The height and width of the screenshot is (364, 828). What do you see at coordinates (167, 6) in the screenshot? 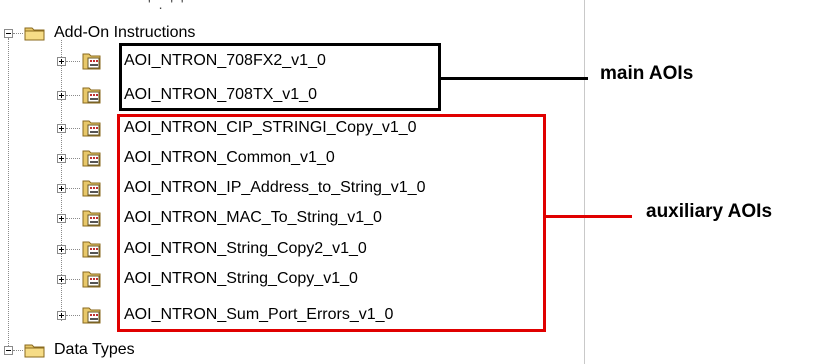
I see `tree-top-fragment: ' . ' '` at bounding box center [167, 6].